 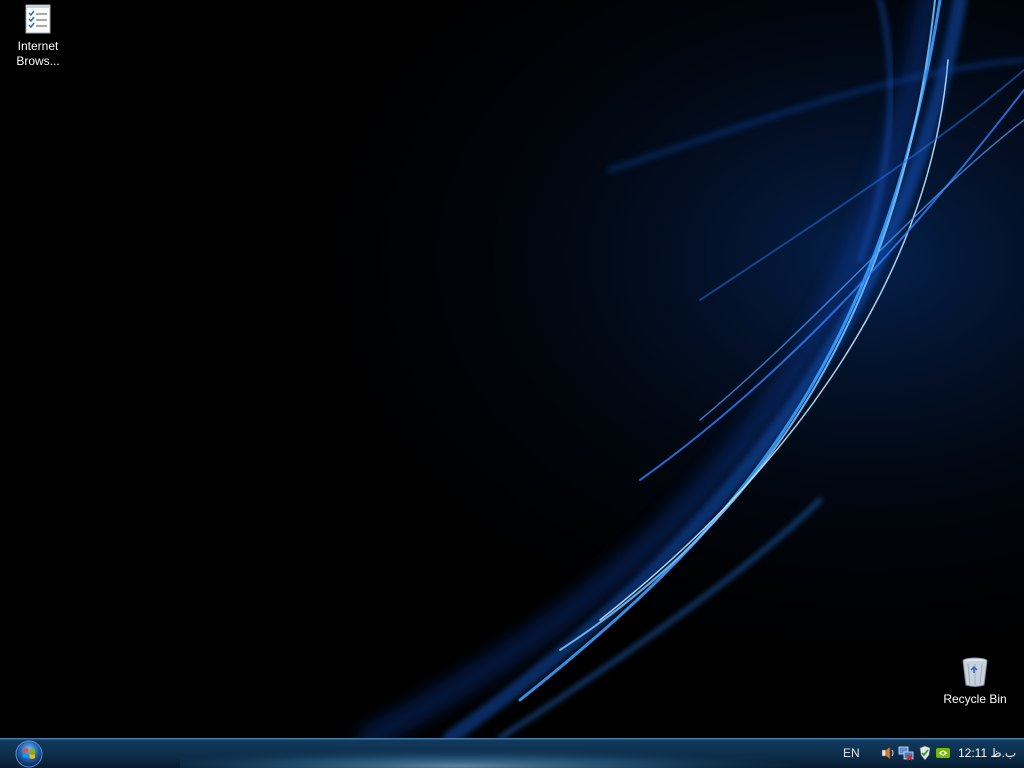 What do you see at coordinates (975, 672) in the screenshot?
I see `recycle-bin-icon` at bounding box center [975, 672].